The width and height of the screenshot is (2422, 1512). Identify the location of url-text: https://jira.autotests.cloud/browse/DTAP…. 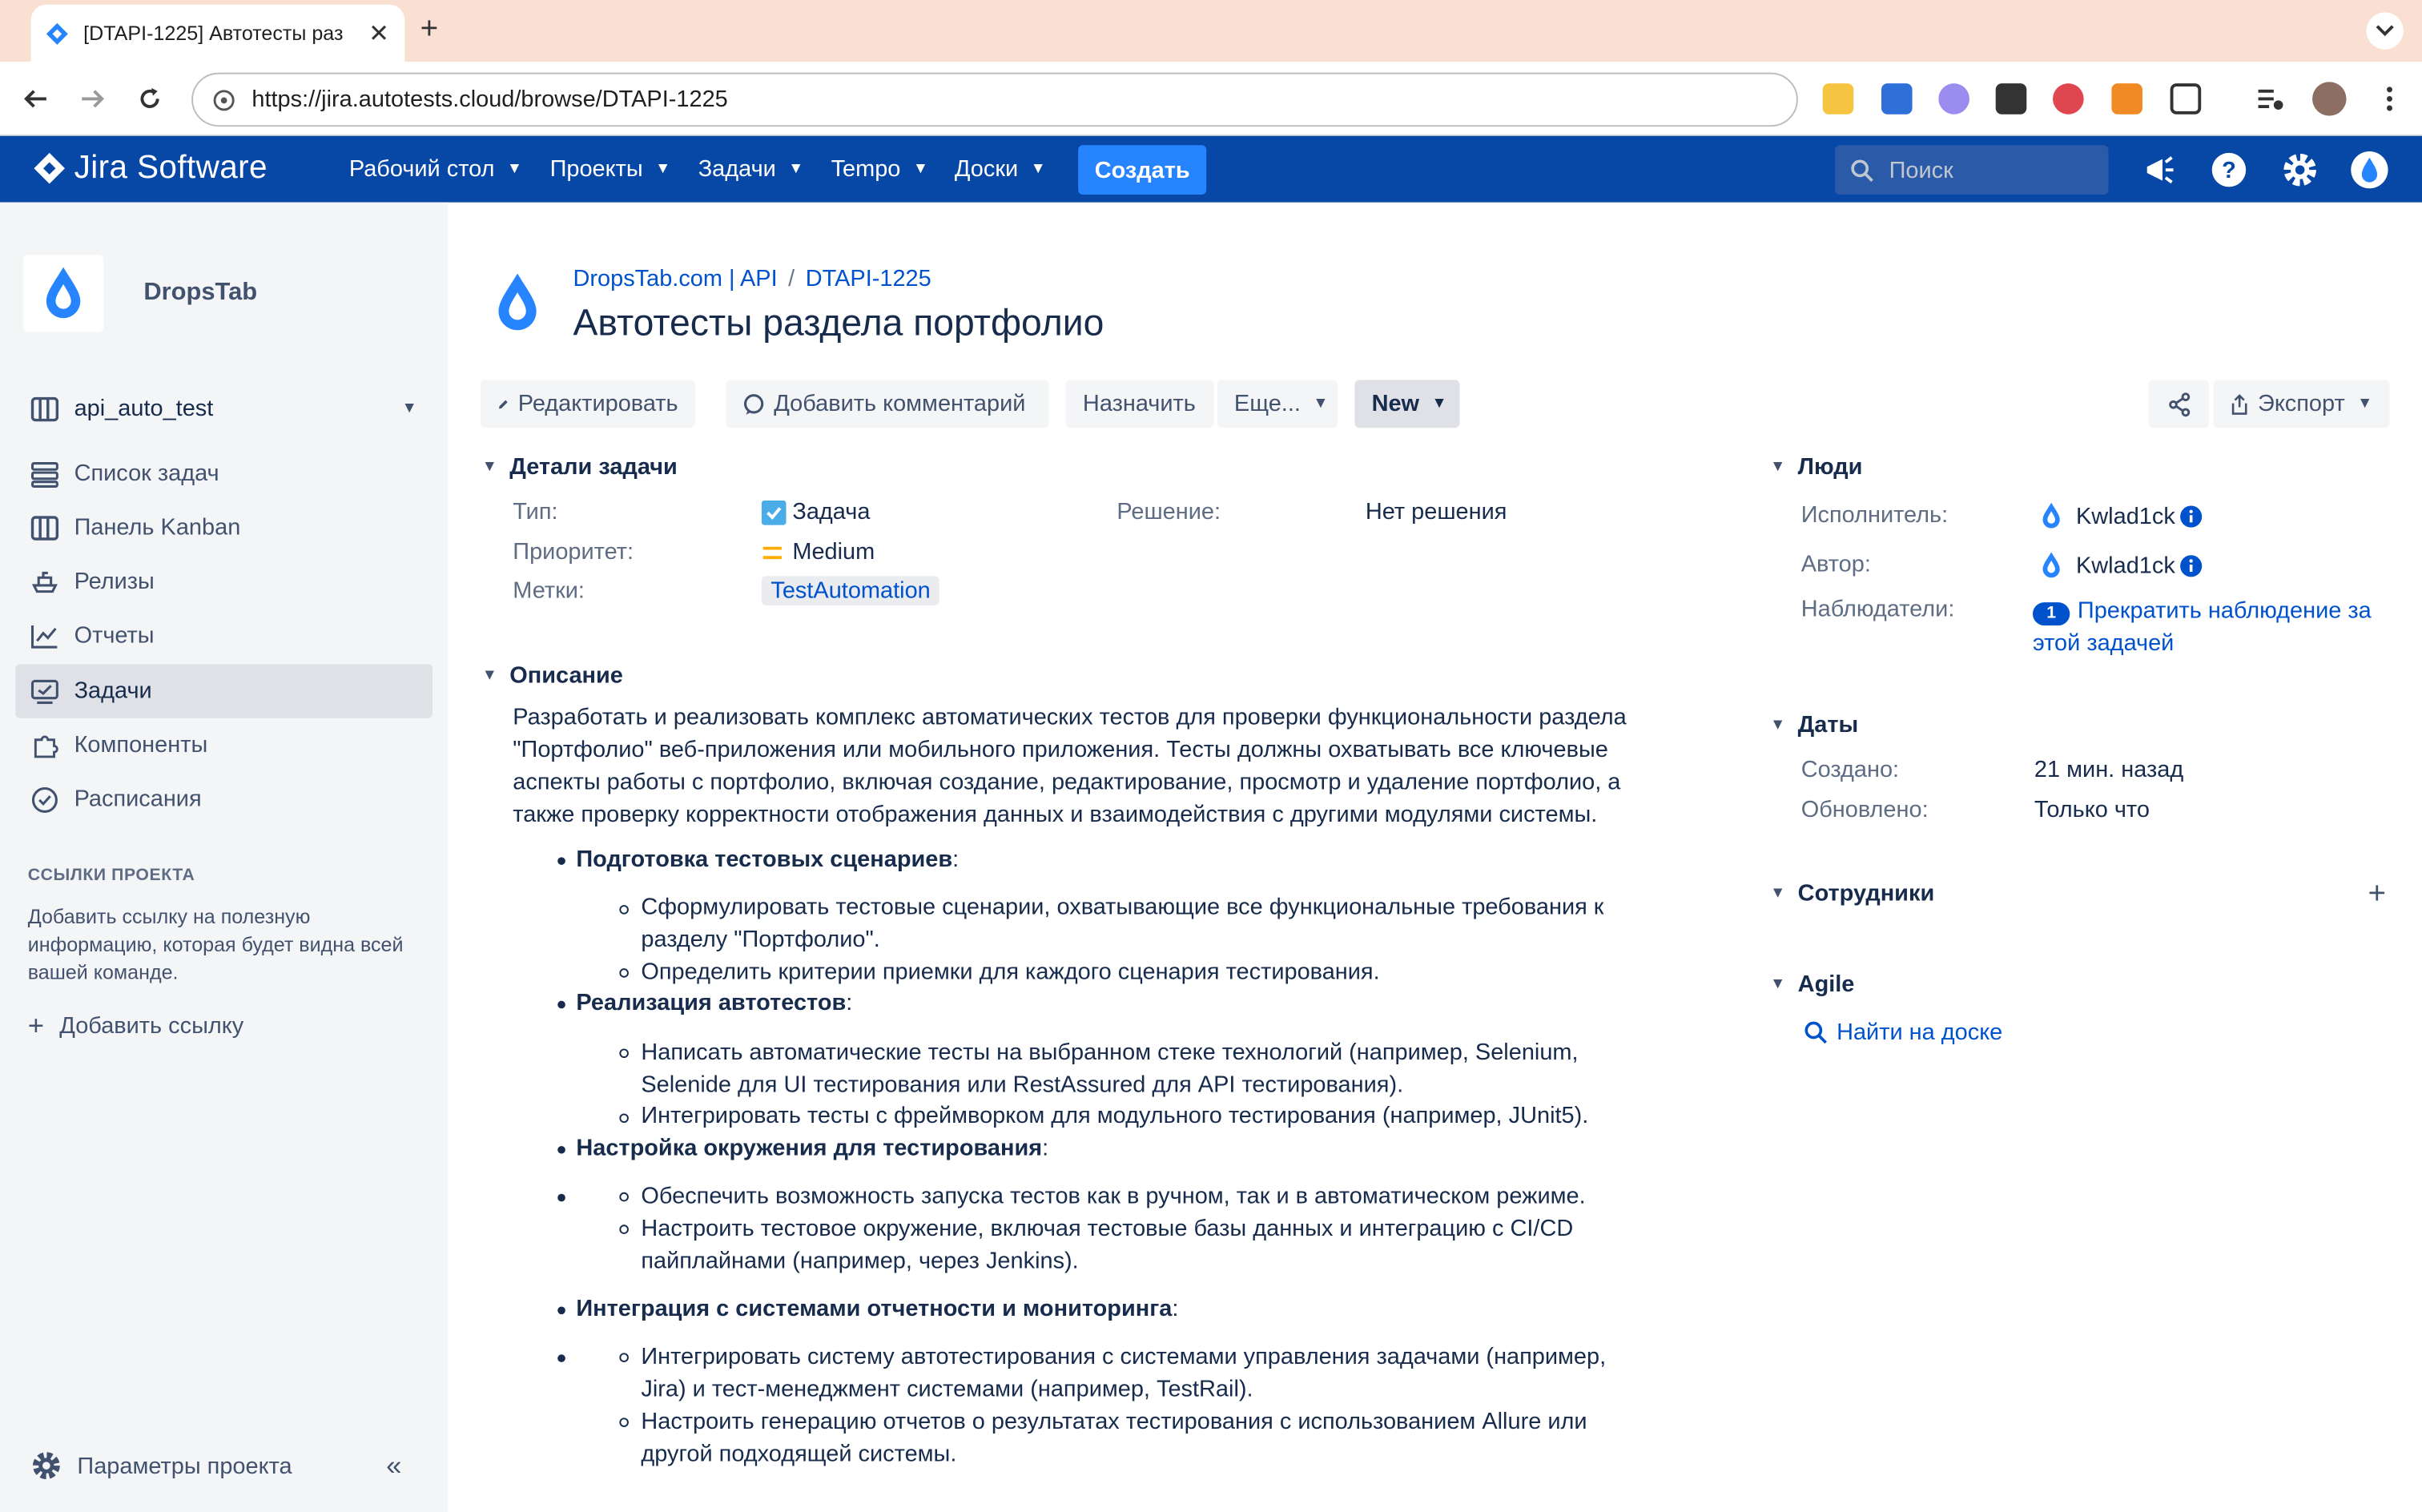
(490, 99).